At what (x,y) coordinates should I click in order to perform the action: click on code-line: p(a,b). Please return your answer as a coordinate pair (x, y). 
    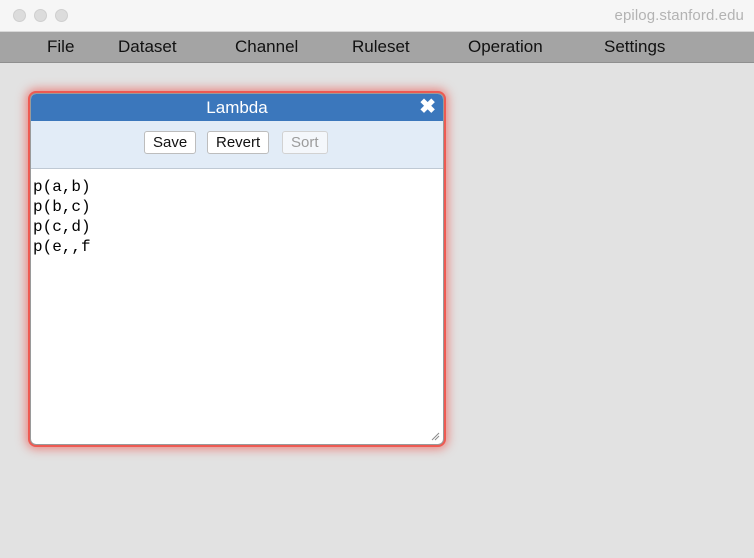
    Looking at the image, I should click on (62, 187).